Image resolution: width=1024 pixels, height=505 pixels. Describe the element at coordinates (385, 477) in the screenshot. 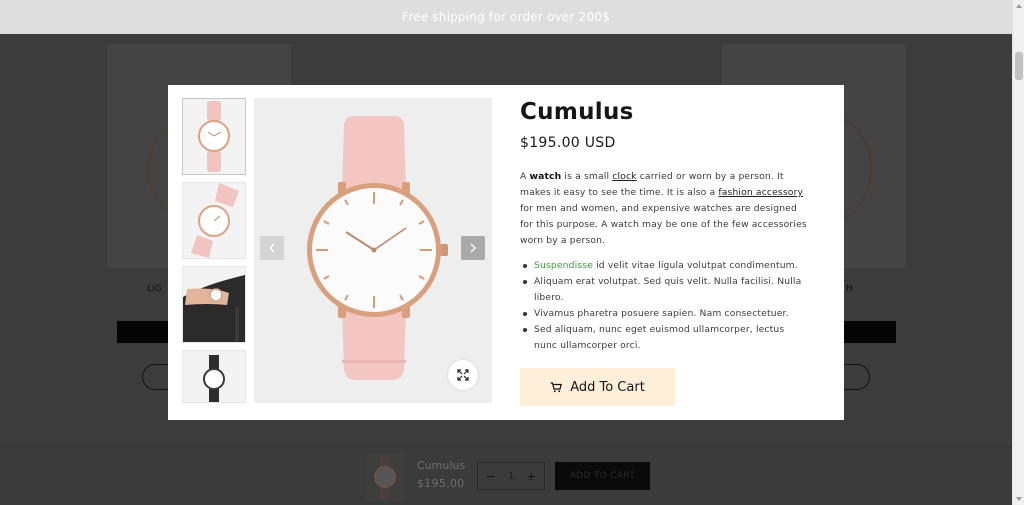

I see `sticky-product-image` at that location.